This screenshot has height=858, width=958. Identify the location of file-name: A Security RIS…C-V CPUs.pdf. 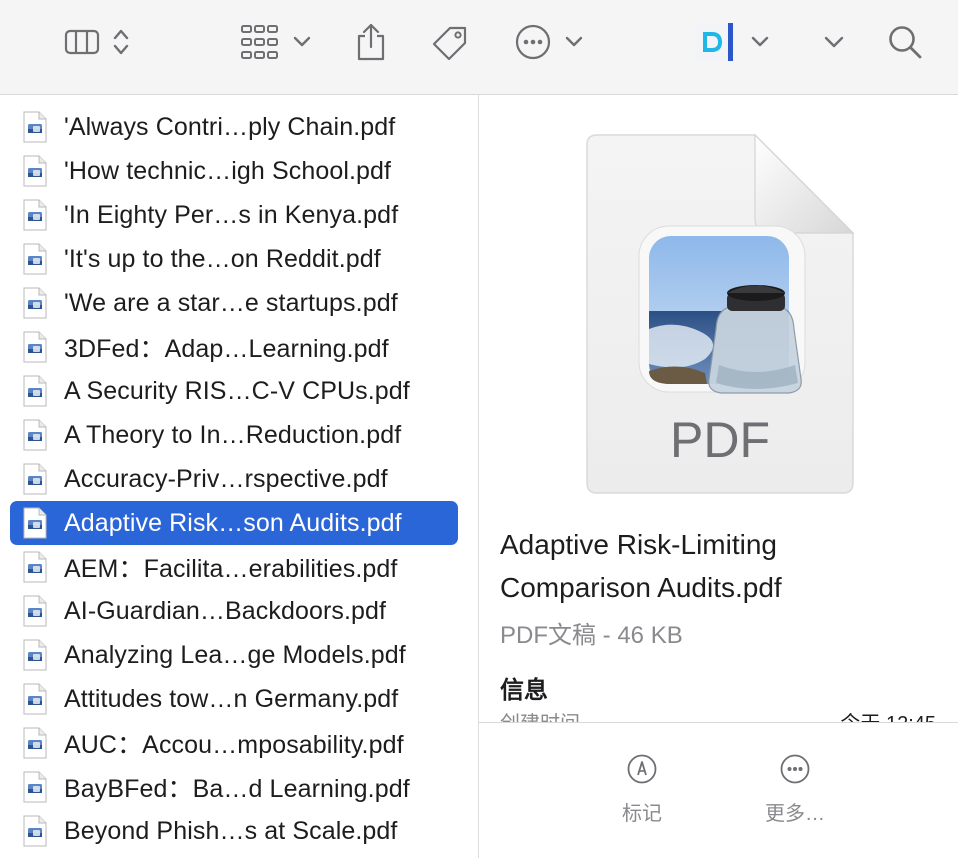
(237, 390).